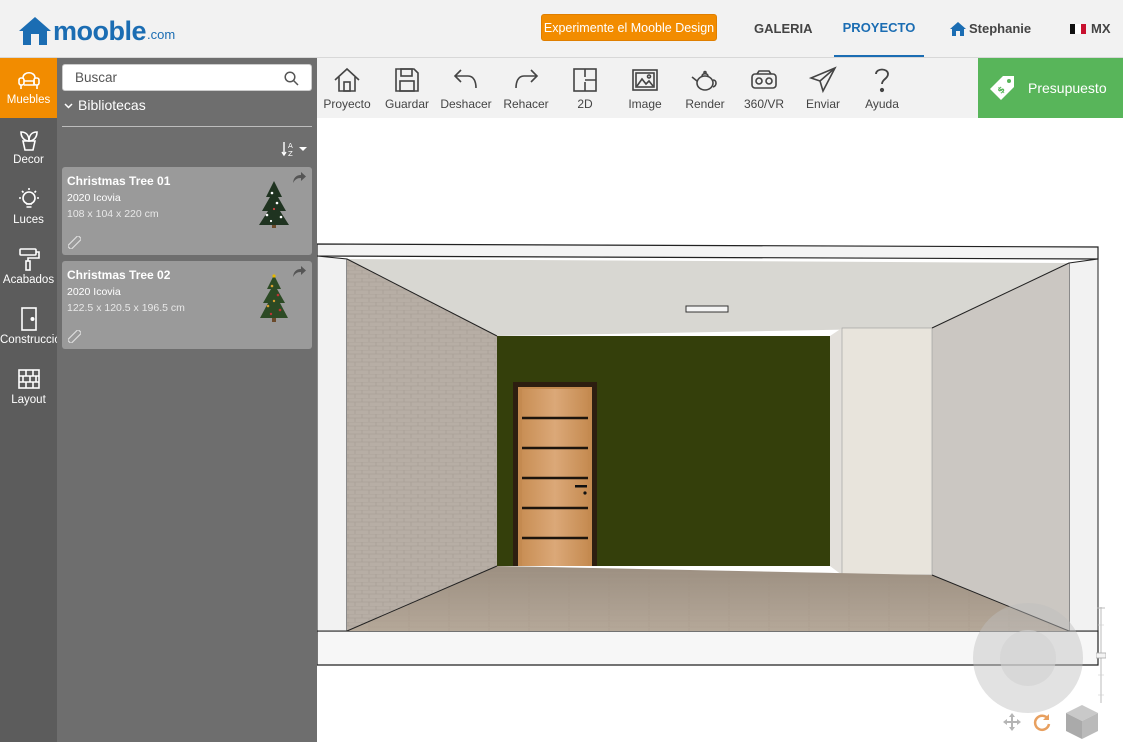 The height and width of the screenshot is (742, 1123). Describe the element at coordinates (1012, 722) in the screenshot. I see `pan-move-icon` at that location.